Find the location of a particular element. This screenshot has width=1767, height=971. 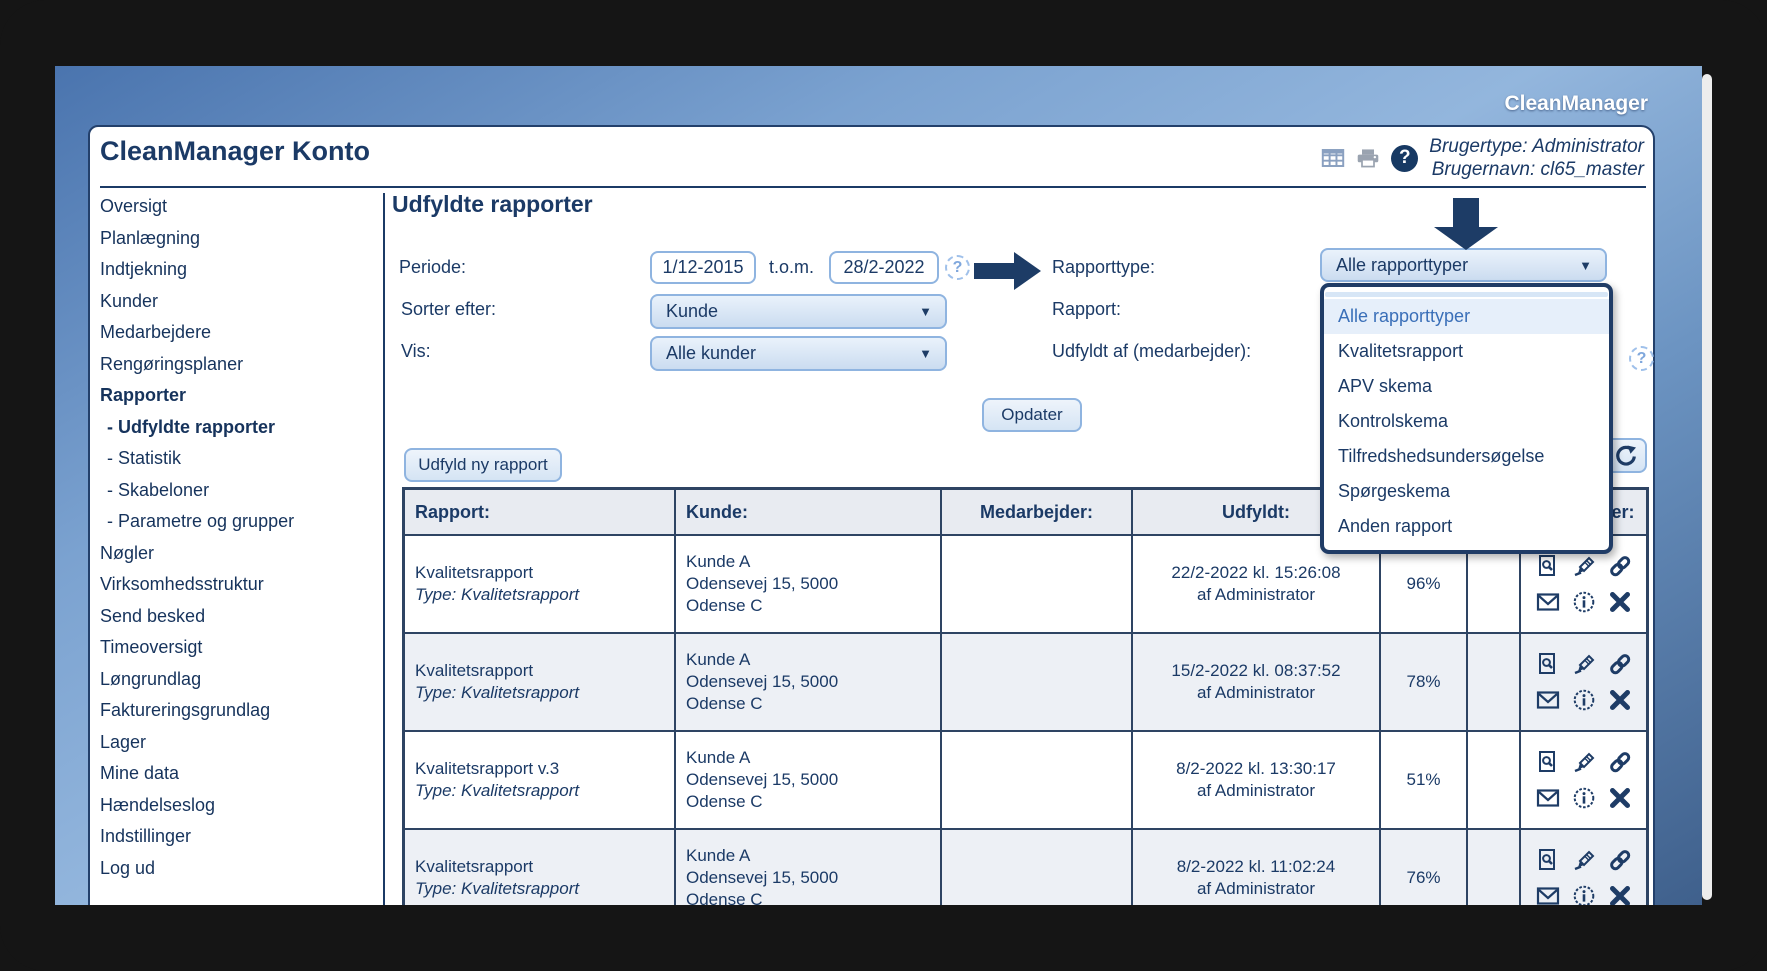

rapporttype-select: Alle rapporttyper ▼ is located at coordinates (1463, 265).